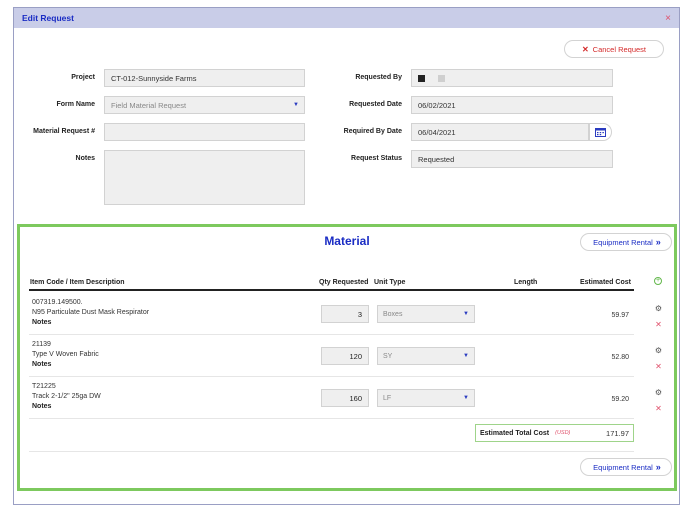  Describe the element at coordinates (563, 433) in the screenshot. I see `total-currency: (USD)` at that location.